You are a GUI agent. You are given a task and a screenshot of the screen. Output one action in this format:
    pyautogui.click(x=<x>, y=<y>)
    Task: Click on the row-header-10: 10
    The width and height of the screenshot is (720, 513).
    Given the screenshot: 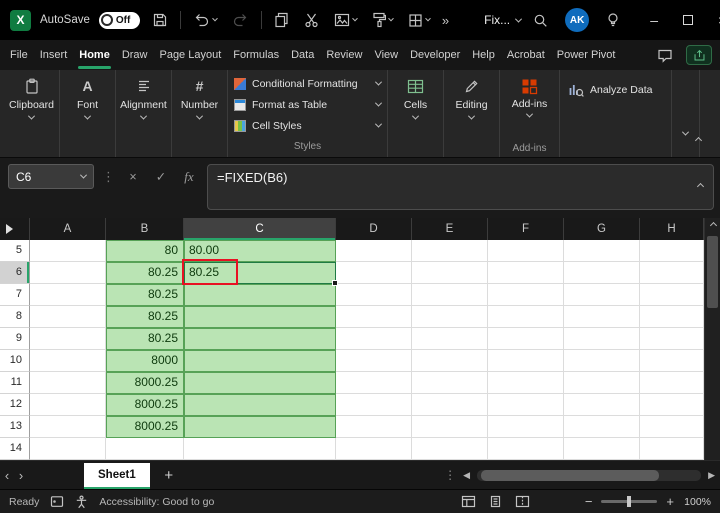 What is the action you would take?
    pyautogui.click(x=15, y=361)
    